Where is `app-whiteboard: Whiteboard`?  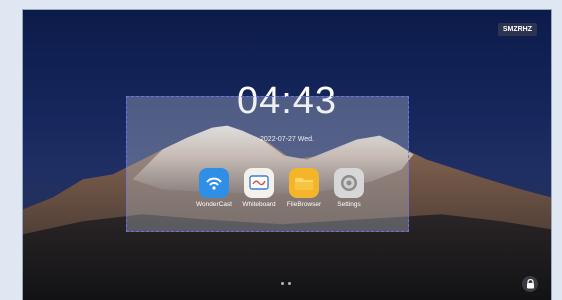 app-whiteboard: Whiteboard is located at coordinates (259, 188).